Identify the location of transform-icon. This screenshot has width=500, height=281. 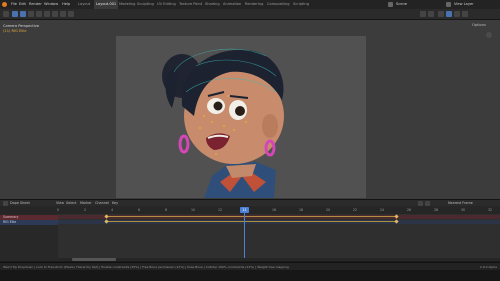
(47, 14).